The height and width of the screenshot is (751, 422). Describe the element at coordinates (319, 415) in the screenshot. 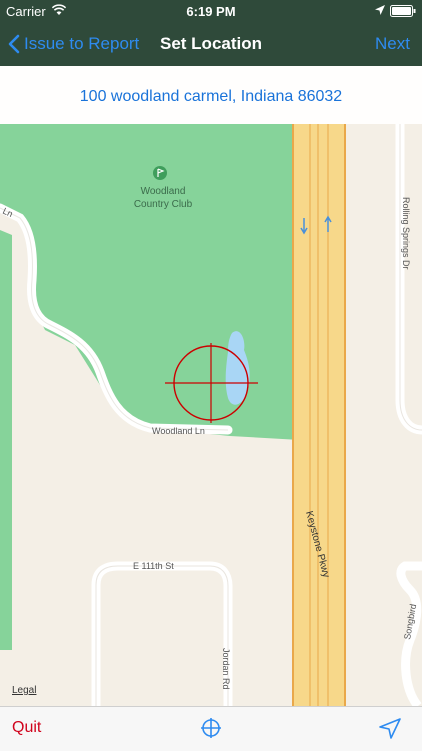

I see `highway` at that location.